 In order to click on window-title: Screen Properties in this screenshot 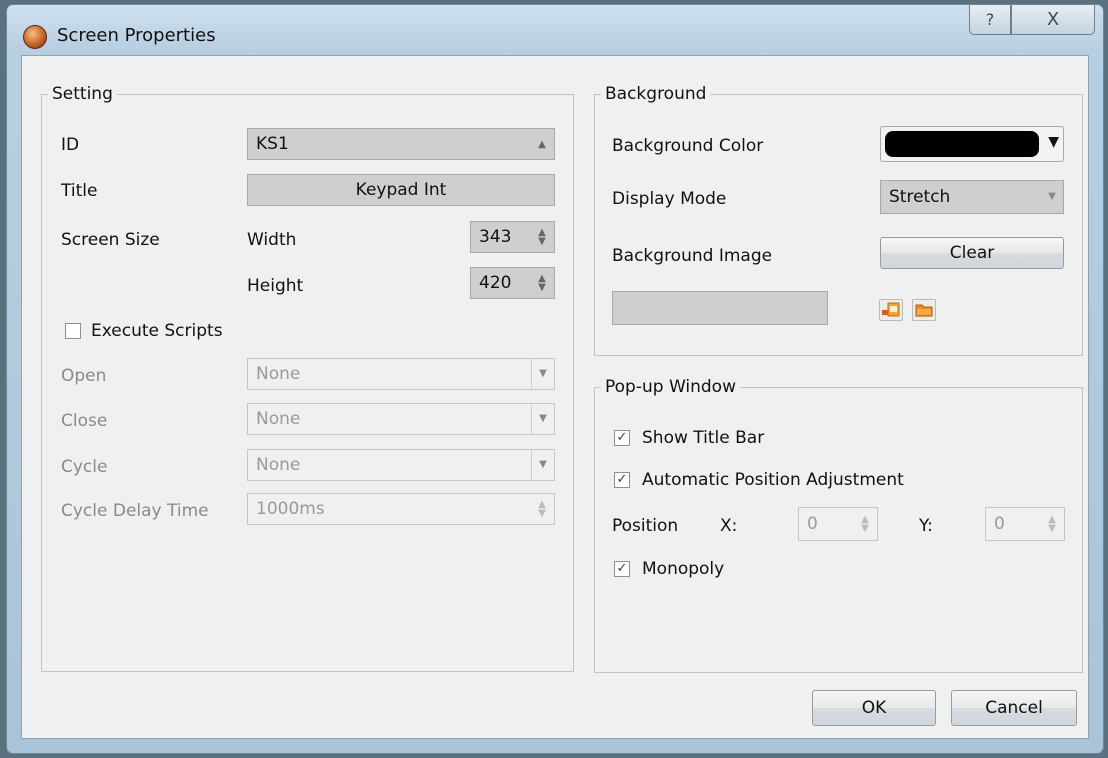, I will do `click(136, 35)`.